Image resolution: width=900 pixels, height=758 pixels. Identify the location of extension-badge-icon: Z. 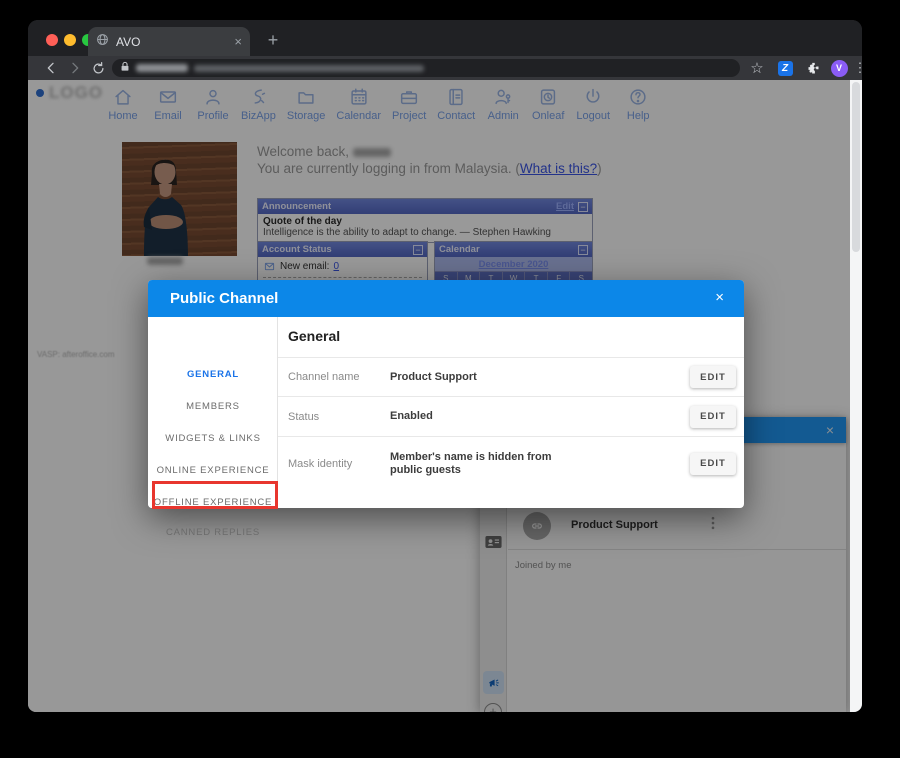
(785, 68).